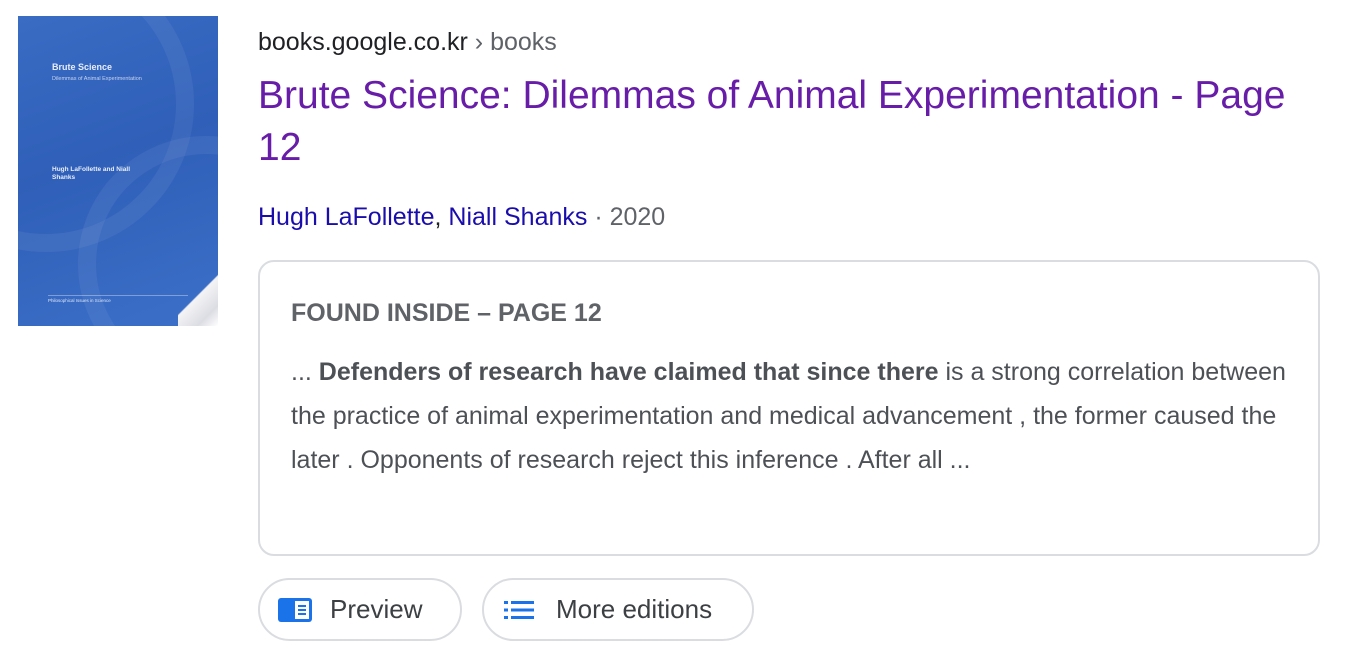 The height and width of the screenshot is (660, 1352). I want to click on result-byline: Hugh LaFollette, Niall Shanks · 2020, so click(461, 217).